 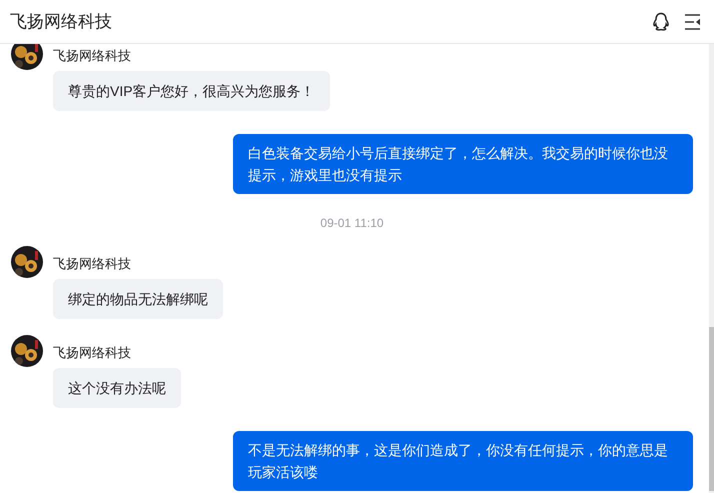 What do you see at coordinates (117, 388) in the screenshot?
I see `message-bubble: 这个没有办法呢` at bounding box center [117, 388].